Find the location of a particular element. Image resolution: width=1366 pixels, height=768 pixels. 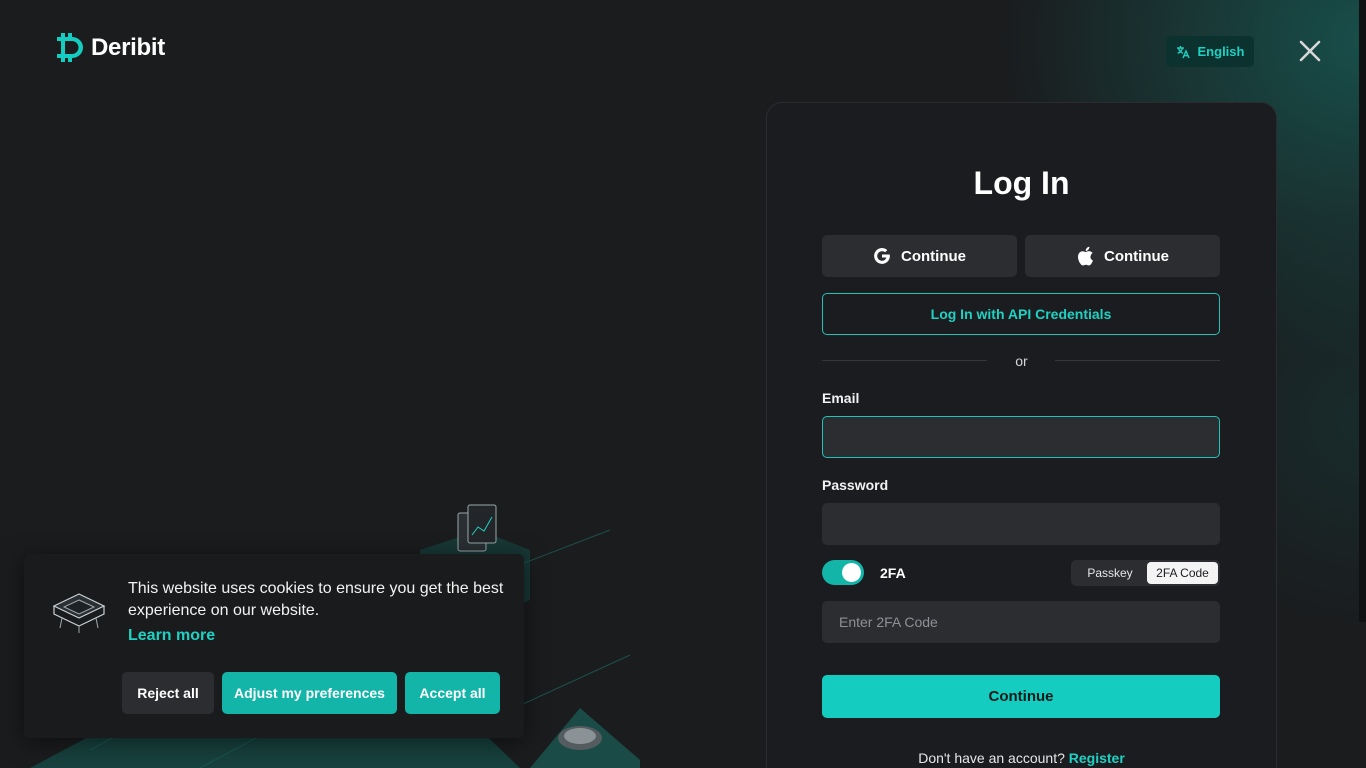

passkey-option: Passkey is located at coordinates (1110, 573).